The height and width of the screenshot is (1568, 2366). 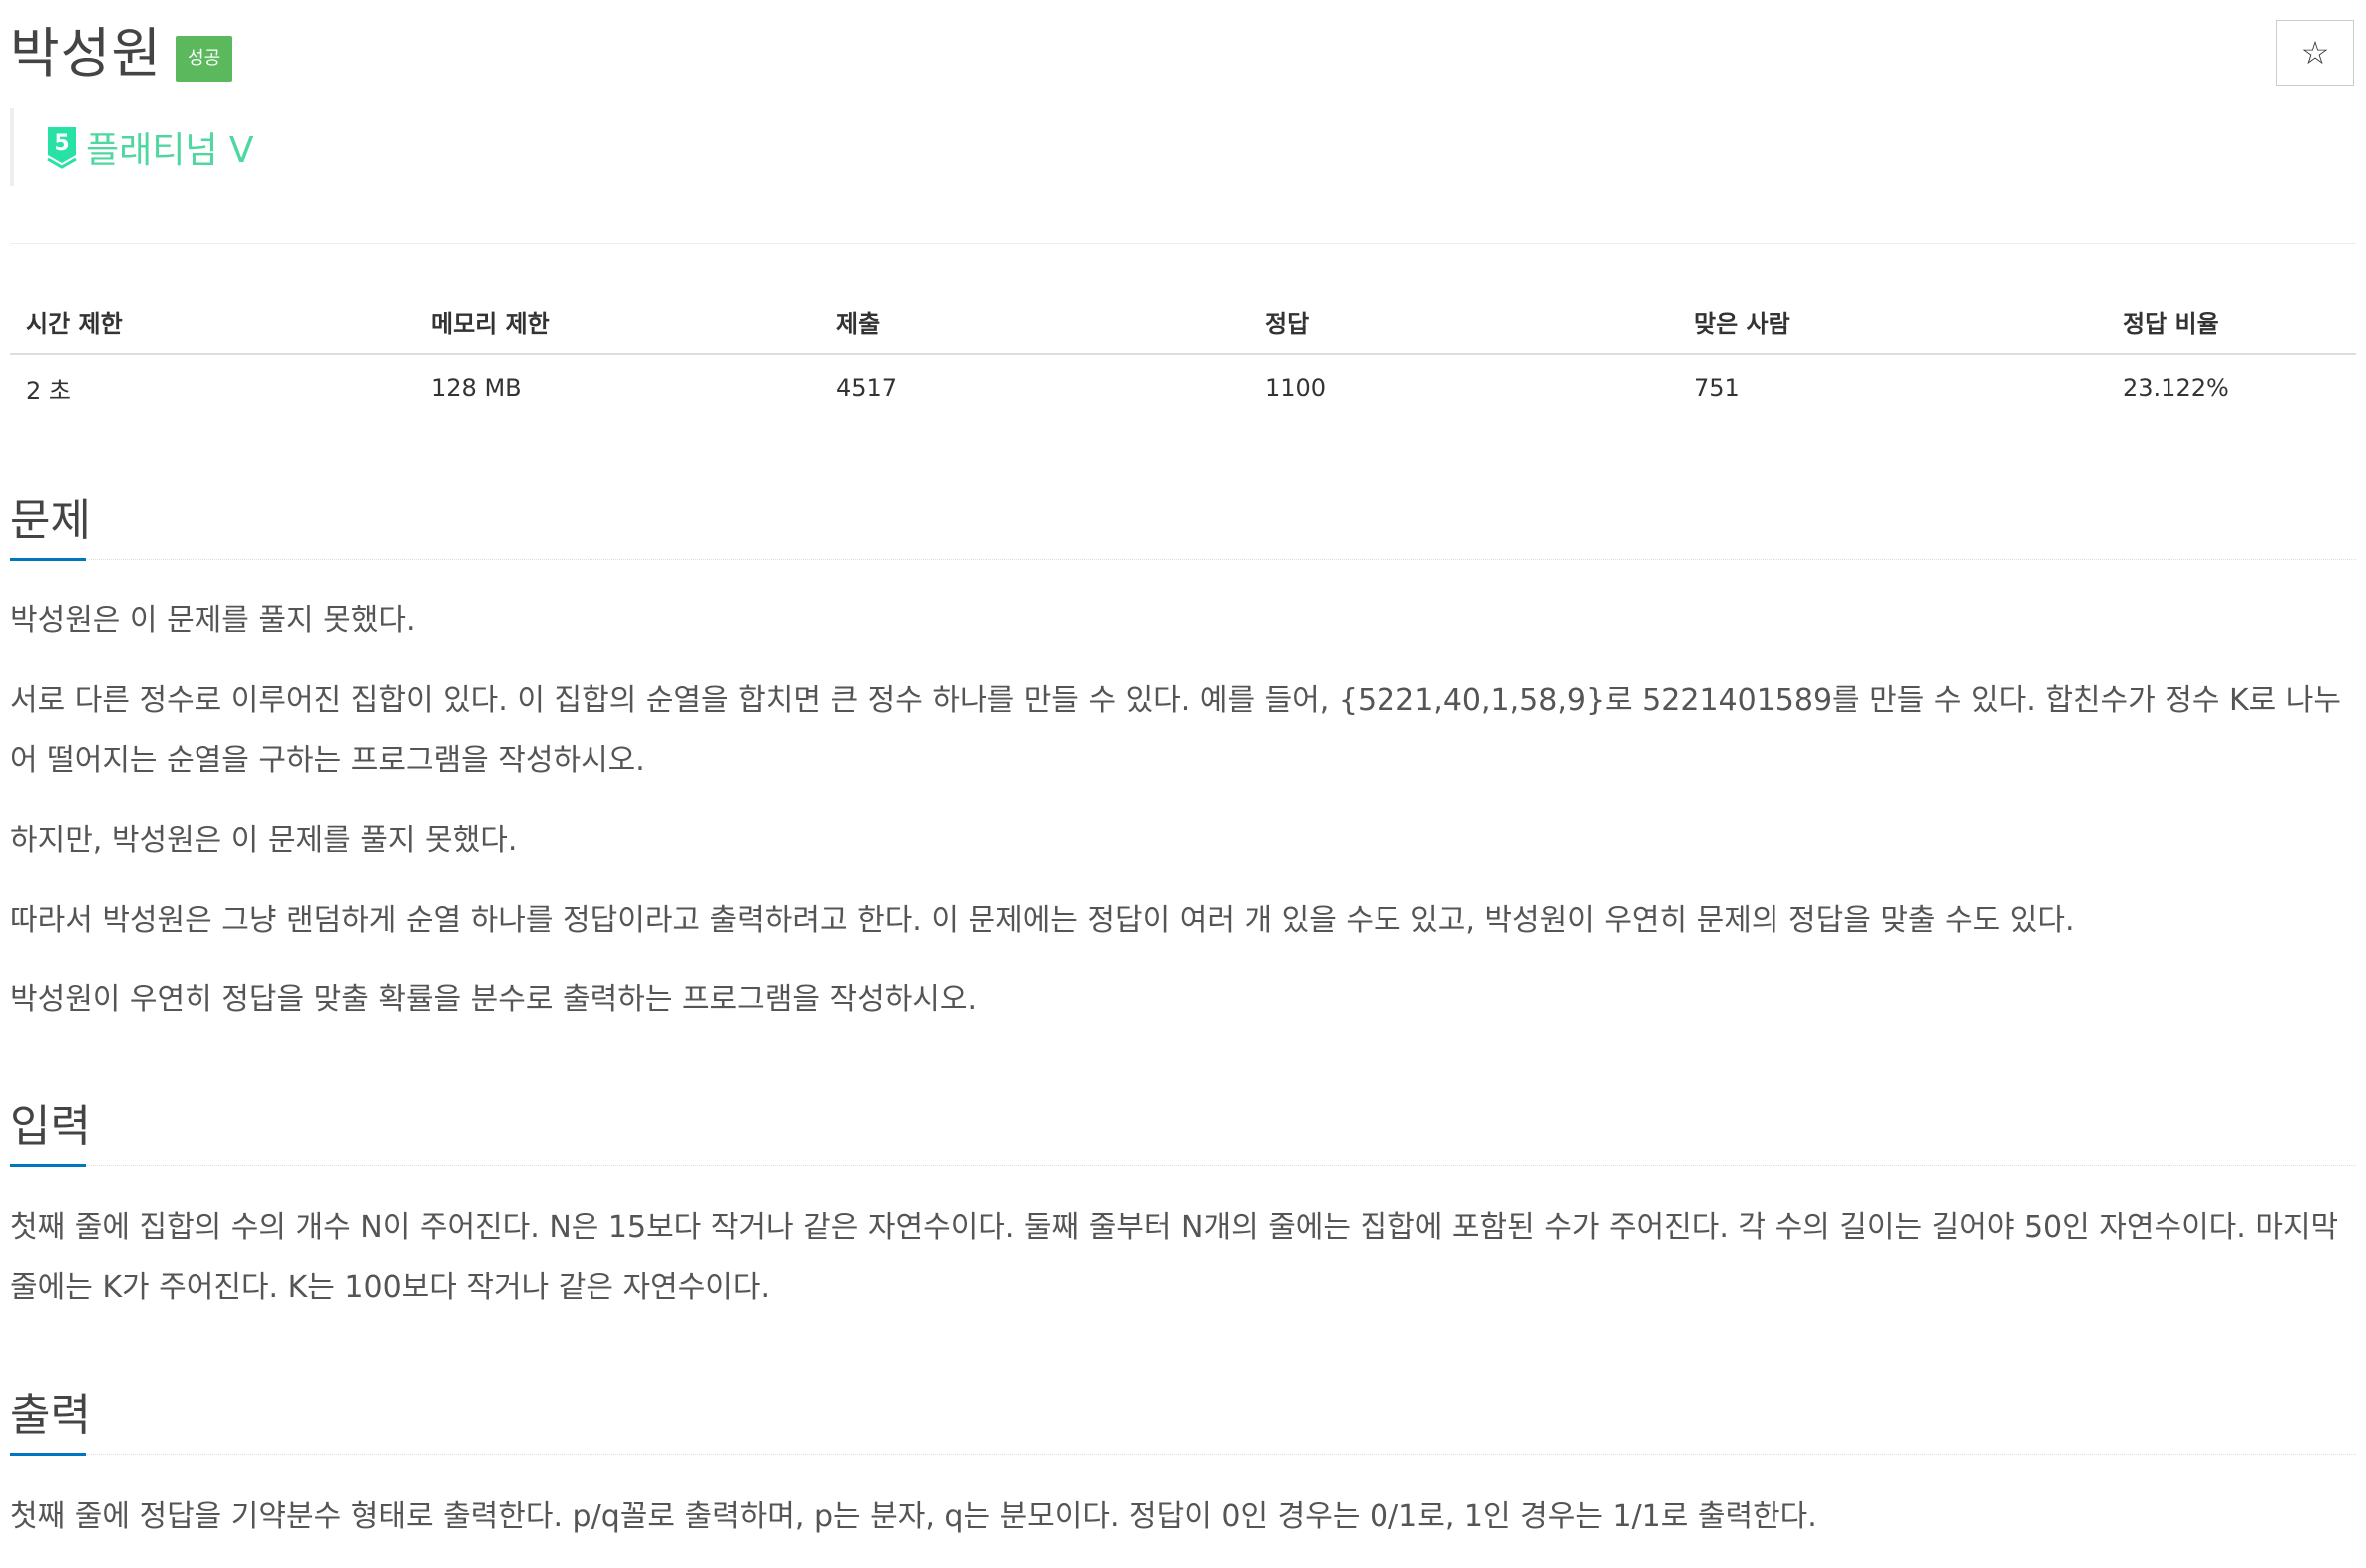 I want to click on solved-users-value: 751, so click(x=1717, y=388).